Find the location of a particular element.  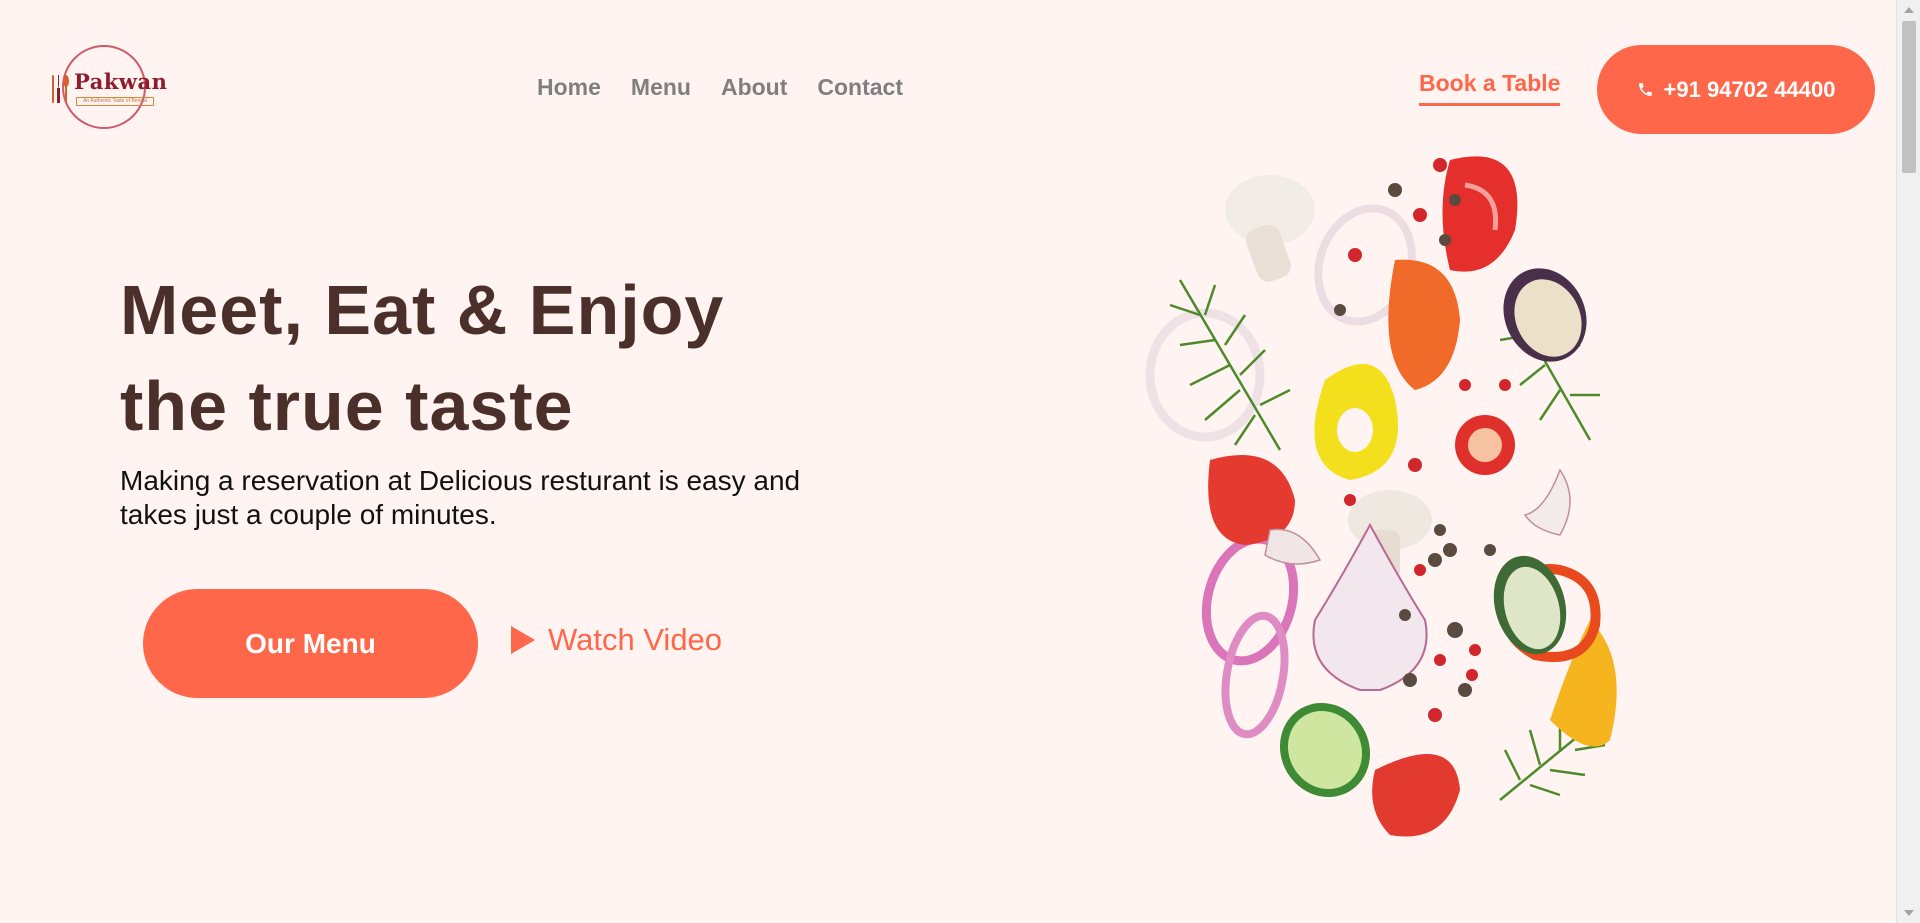

scrollbar-thumb is located at coordinates (1909, 97).